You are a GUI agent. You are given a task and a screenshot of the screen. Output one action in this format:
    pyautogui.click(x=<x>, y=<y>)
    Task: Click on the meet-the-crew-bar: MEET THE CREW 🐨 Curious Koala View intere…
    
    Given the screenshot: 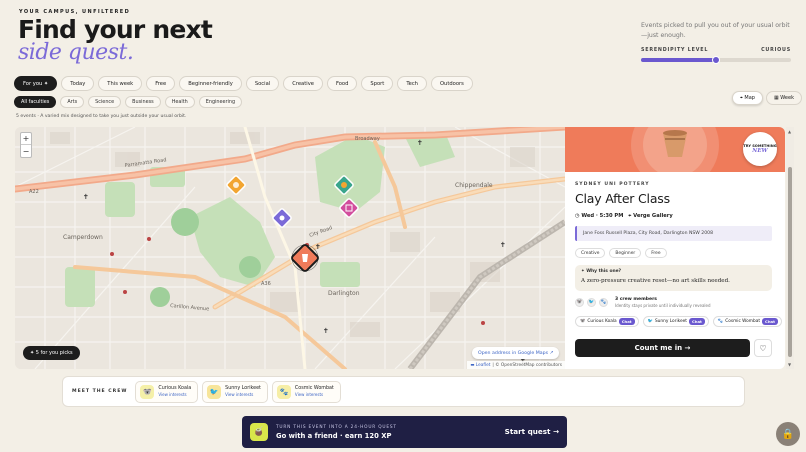 What is the action you would take?
    pyautogui.click(x=403, y=391)
    